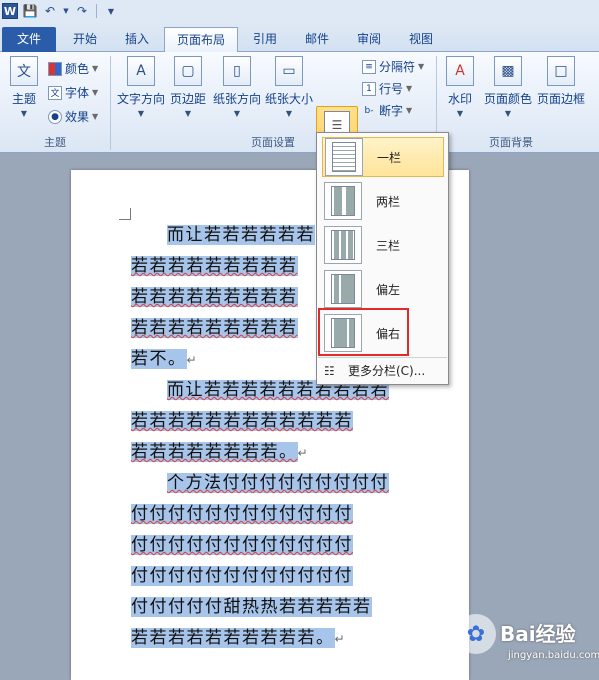 This screenshot has width=599, height=680. I want to click on theme-button: 文 主题 ▼, so click(24, 87).